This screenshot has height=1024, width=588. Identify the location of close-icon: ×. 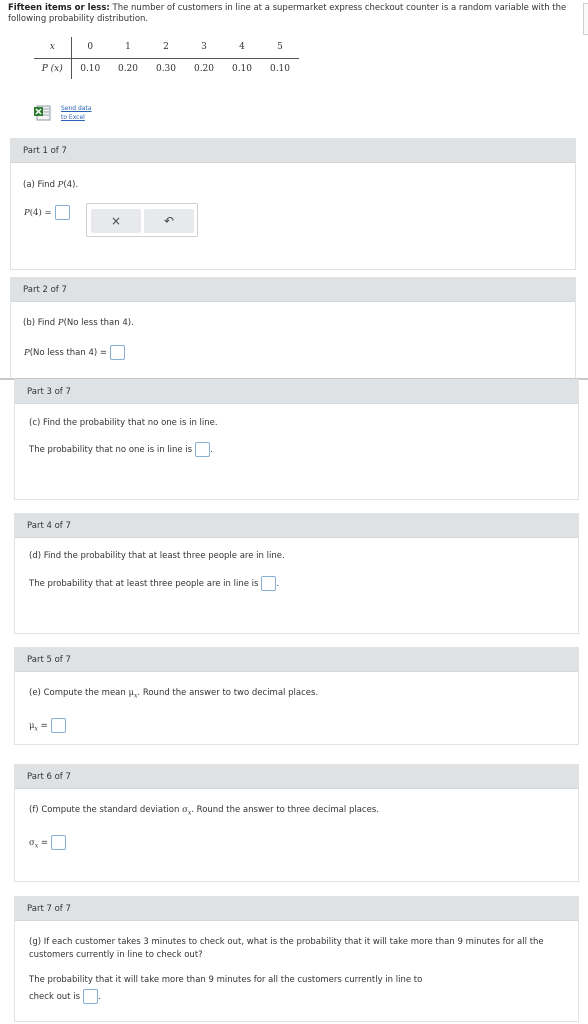
(116, 221).